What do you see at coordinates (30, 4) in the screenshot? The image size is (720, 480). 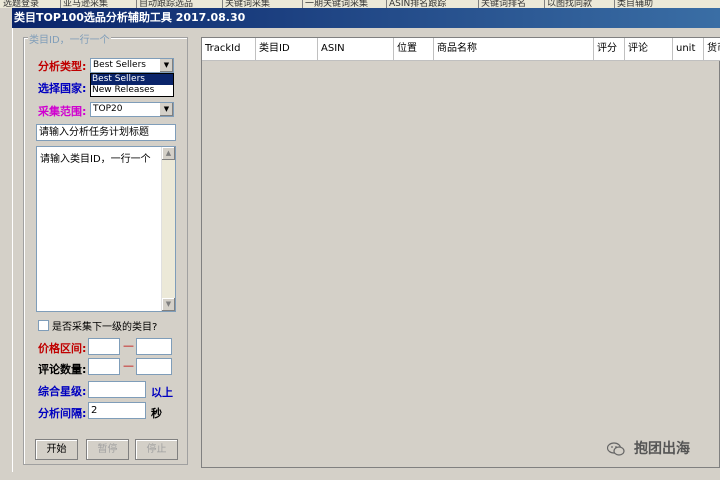 I see `background-tab: 选题登录` at bounding box center [30, 4].